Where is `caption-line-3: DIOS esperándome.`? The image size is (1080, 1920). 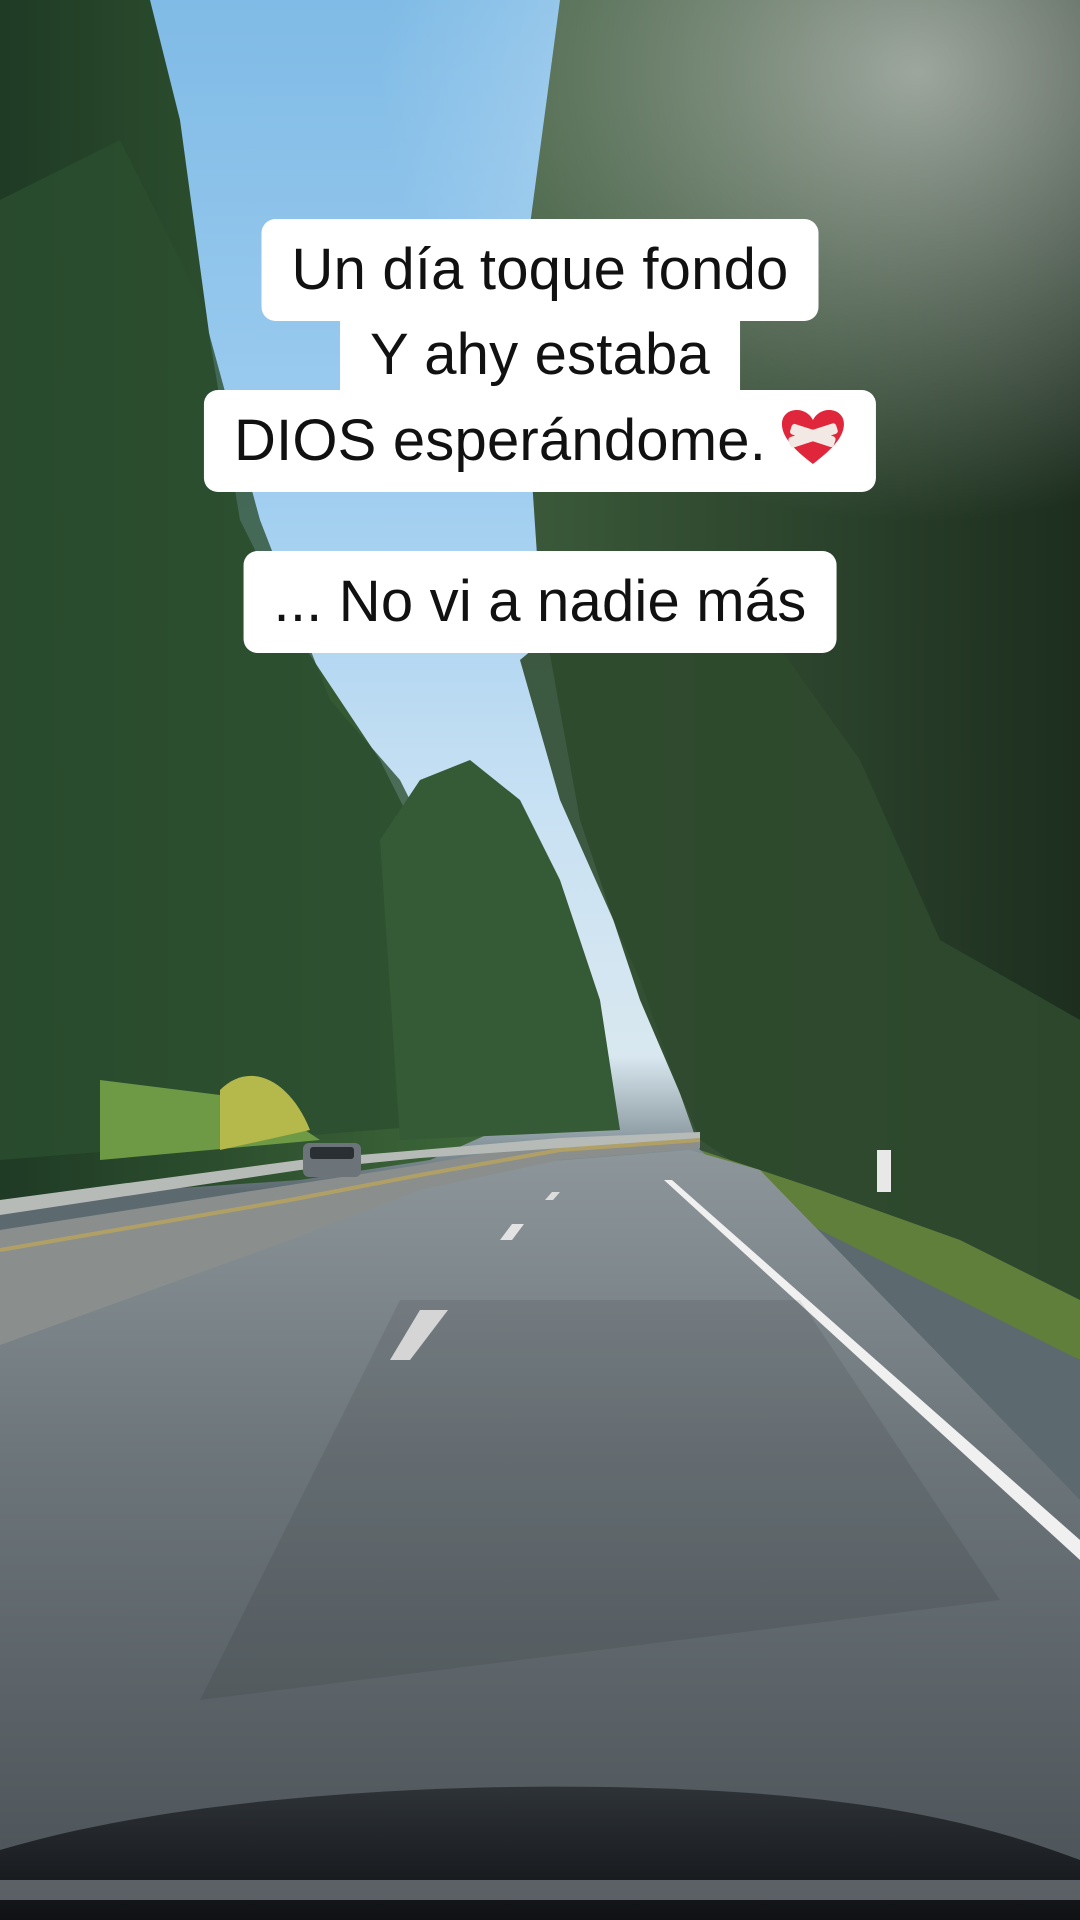
caption-line-3: DIOS esperándome. is located at coordinates (540, 441).